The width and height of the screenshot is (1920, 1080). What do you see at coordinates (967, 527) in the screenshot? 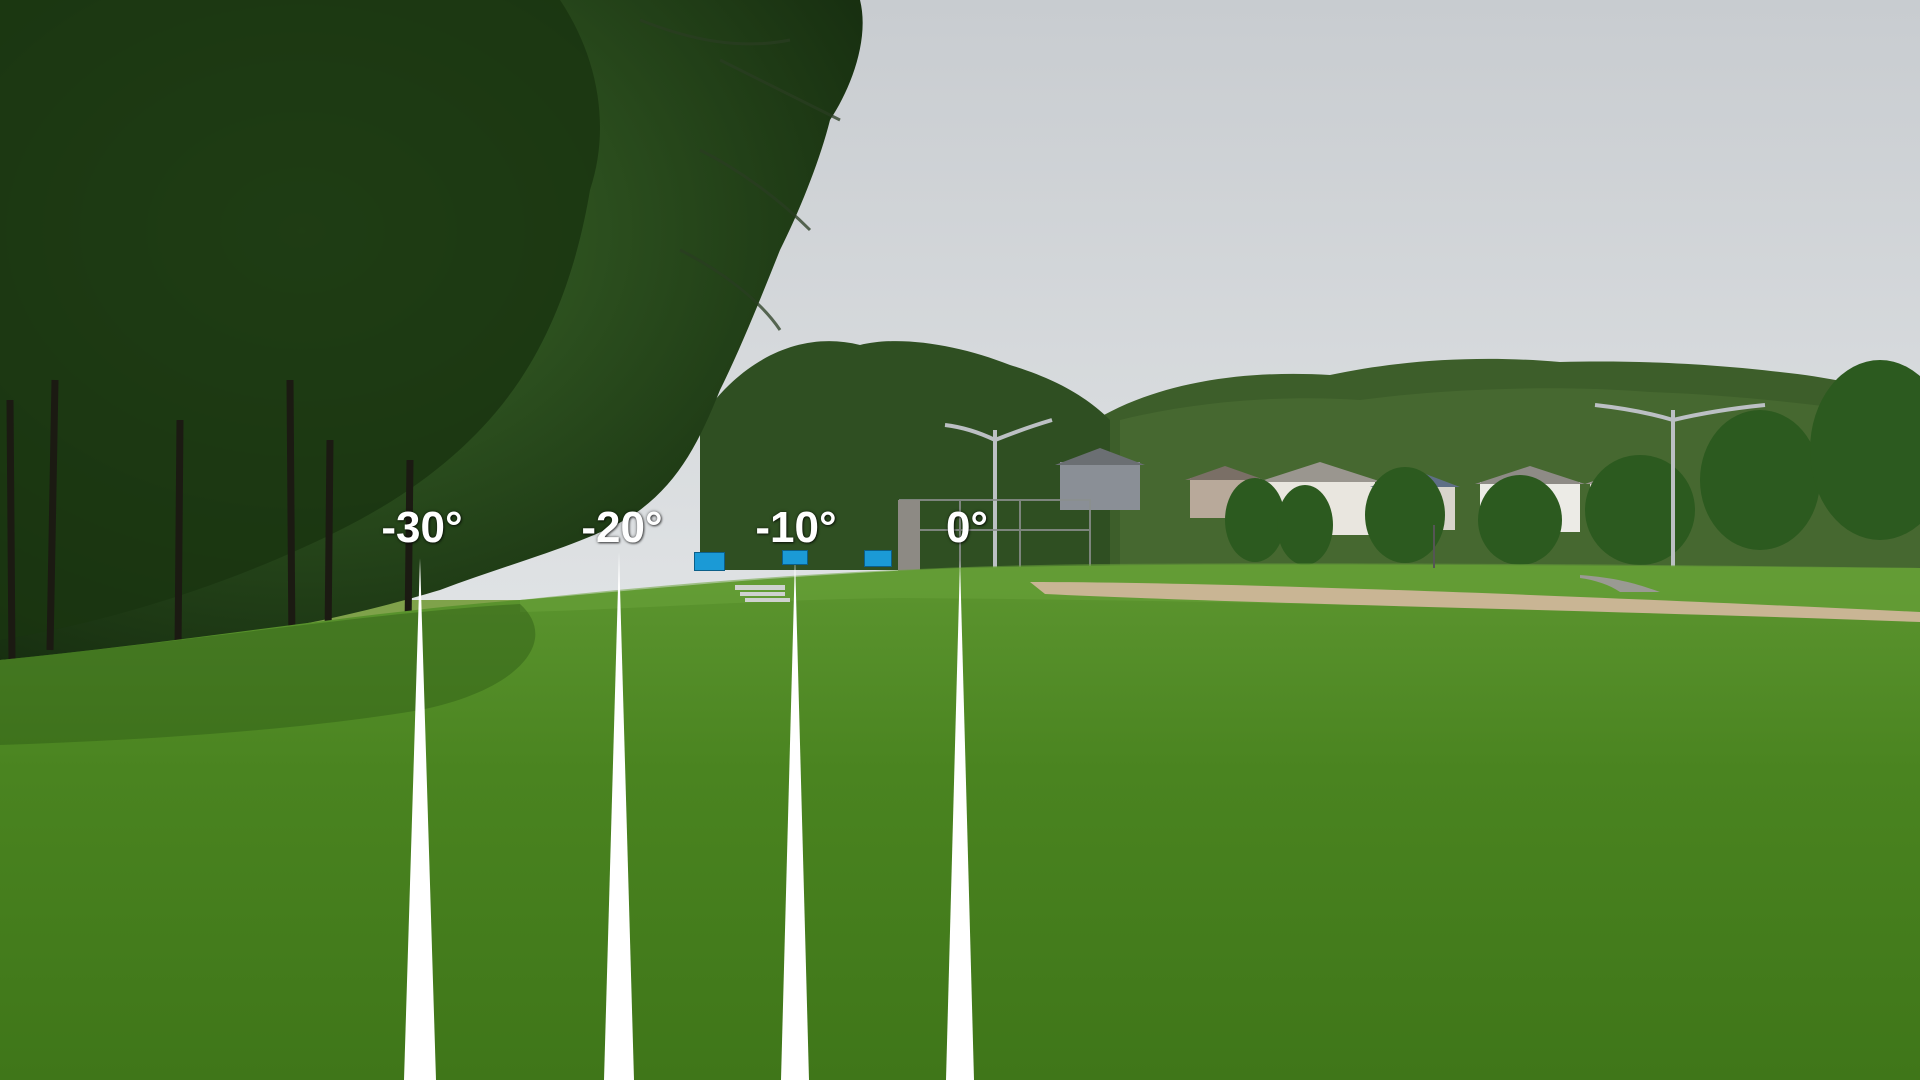
I see `angle-label-0: 0°` at bounding box center [967, 527].